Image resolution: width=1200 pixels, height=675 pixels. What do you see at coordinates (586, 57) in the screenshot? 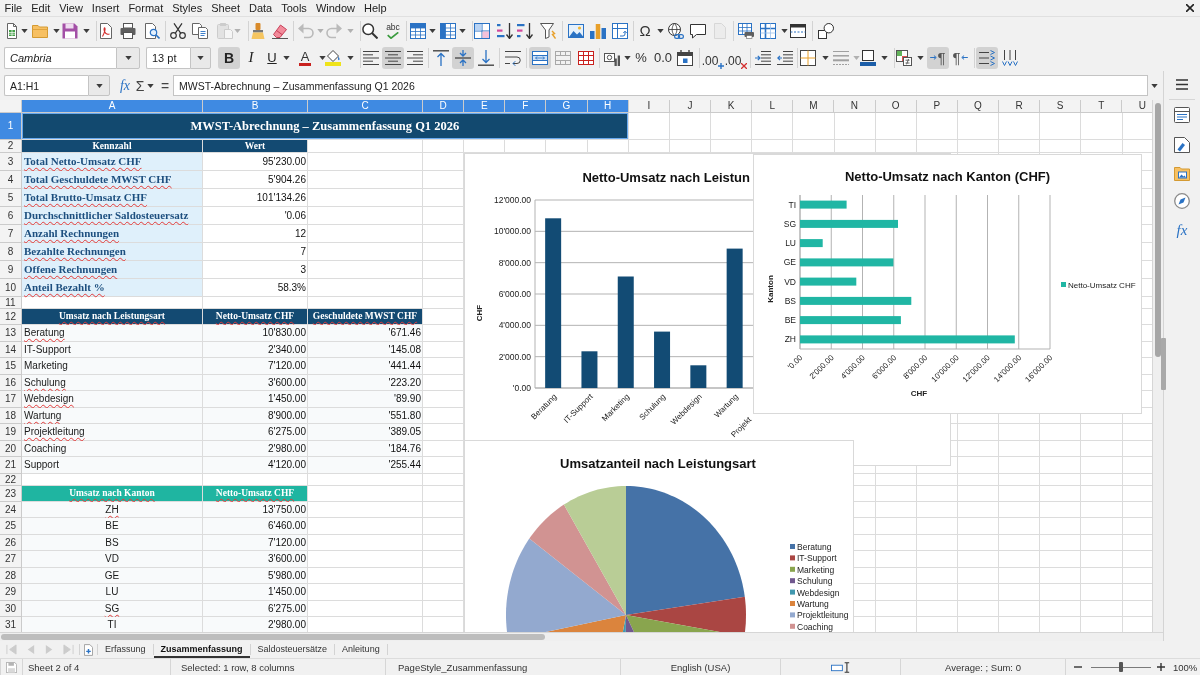
I see `split-grid-icon` at bounding box center [586, 57].